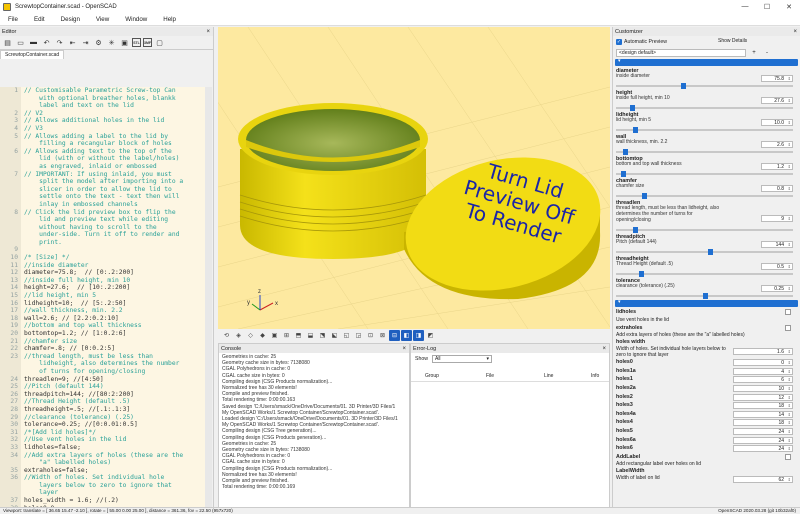 This screenshot has width=800, height=514. I want to click on code-line: 29 //clearance (tolerance) (.25), so click(106, 418).